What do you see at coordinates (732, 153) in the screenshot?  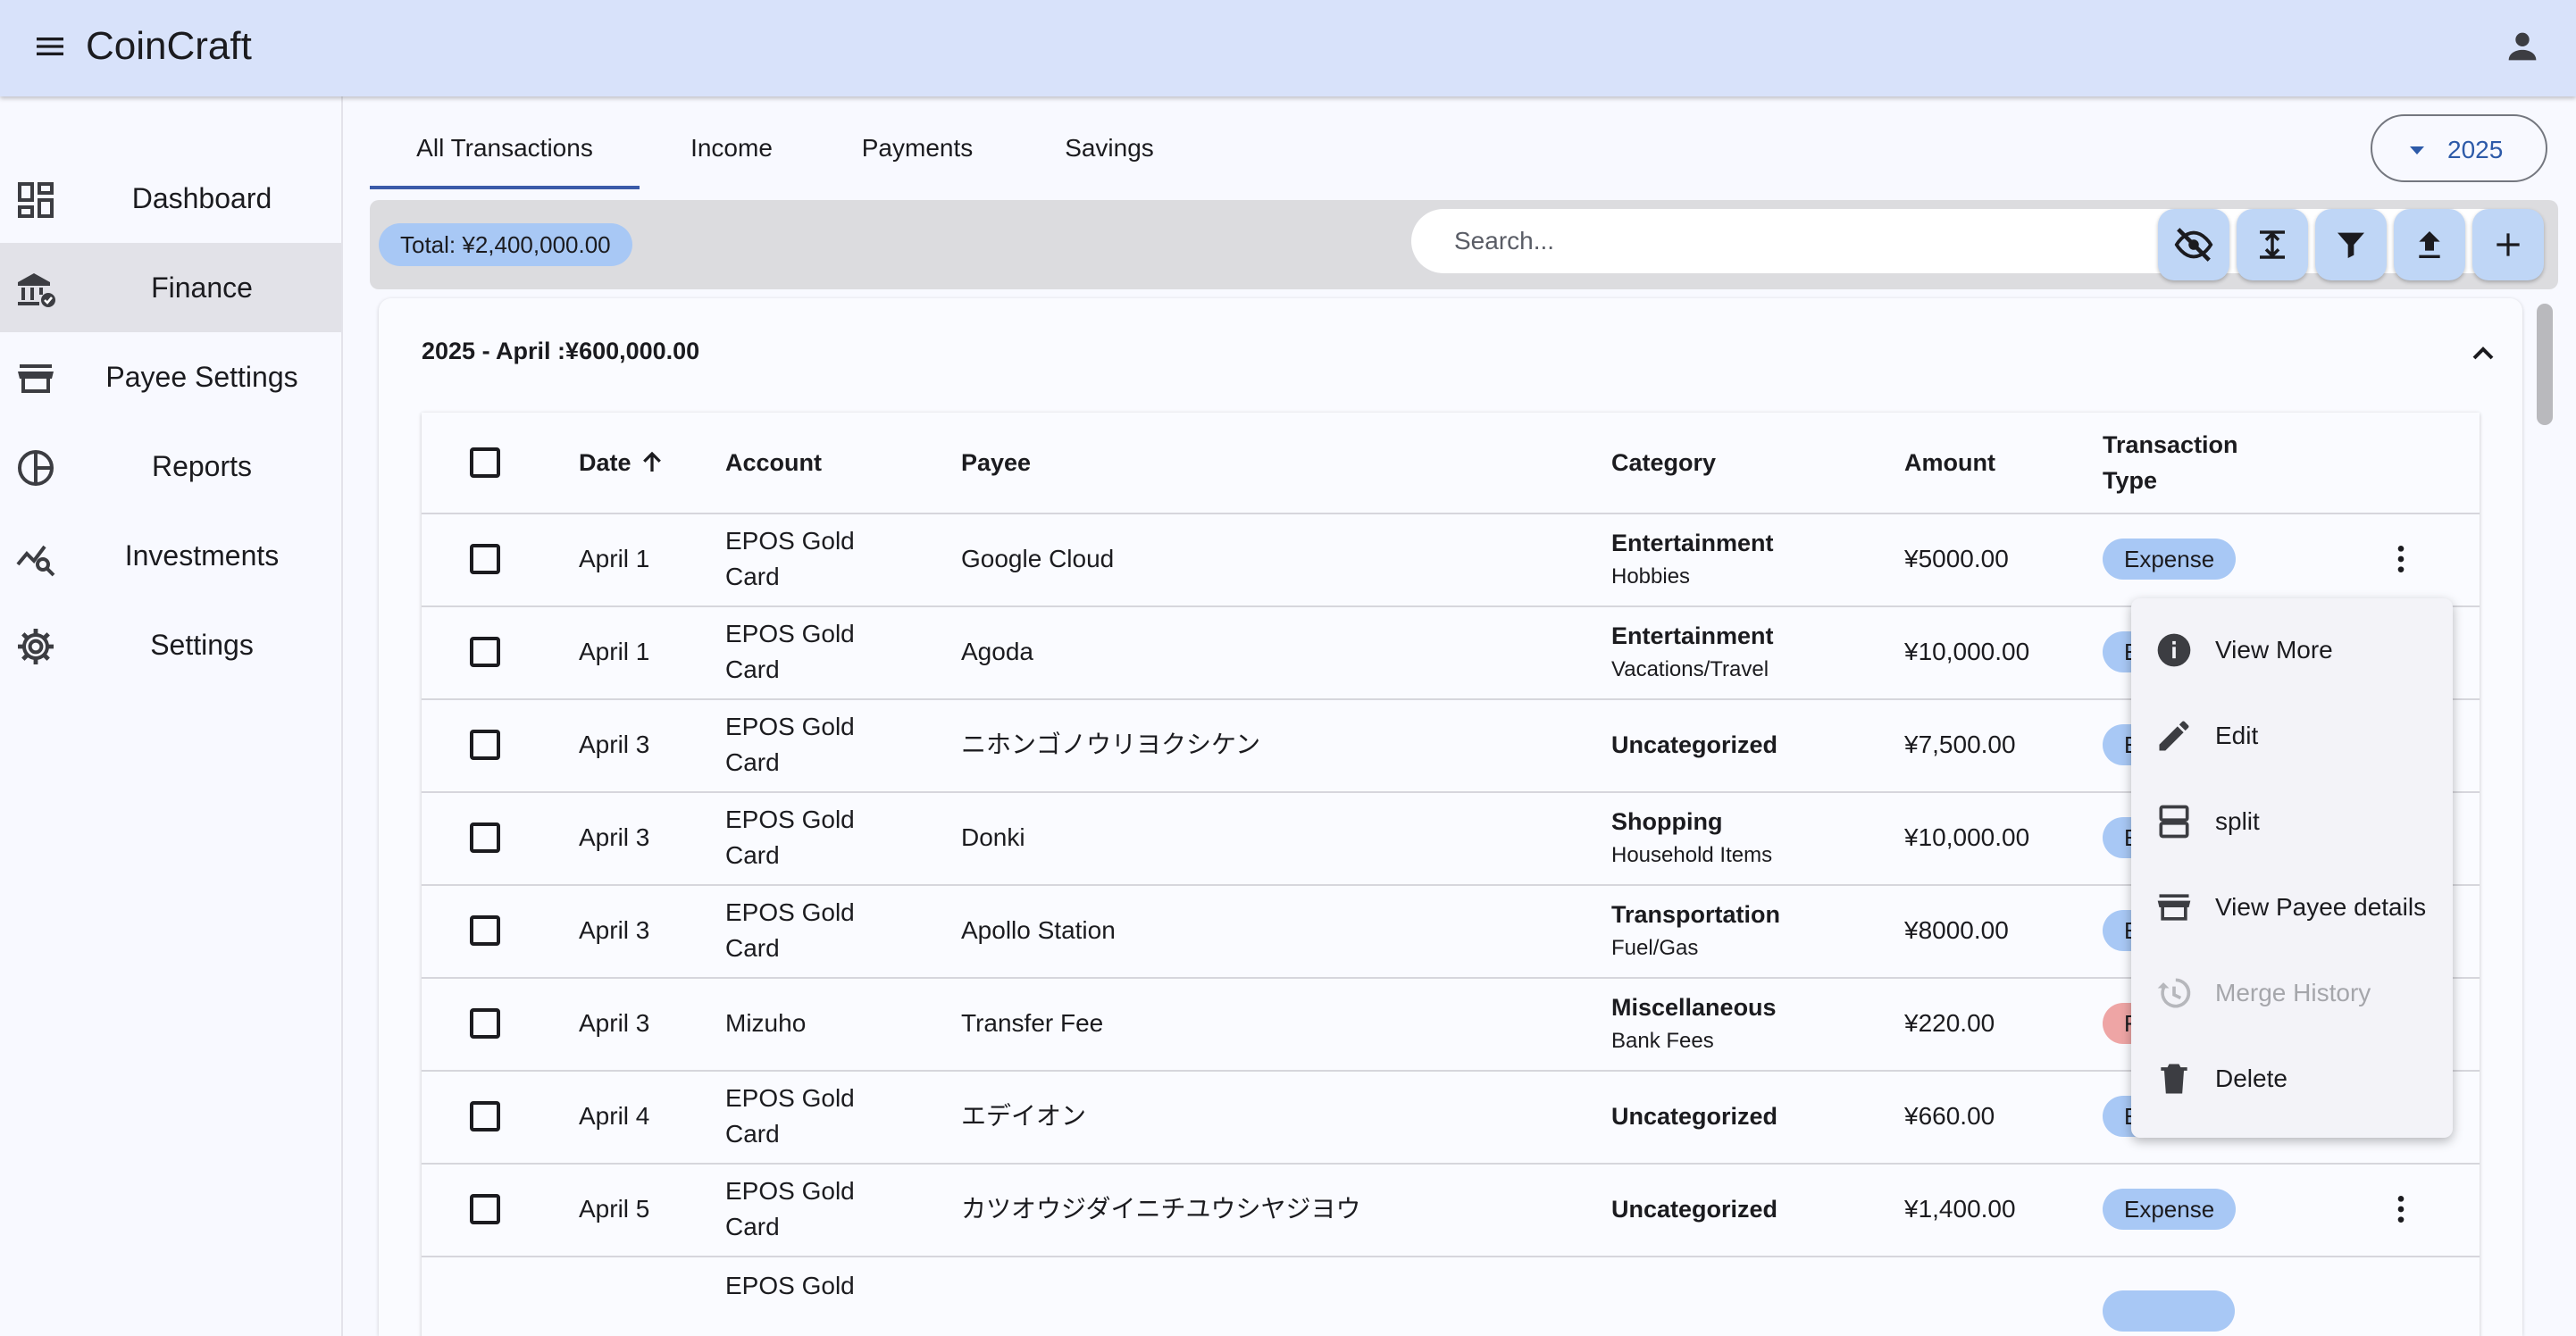 I see `tab-income: Income` at bounding box center [732, 153].